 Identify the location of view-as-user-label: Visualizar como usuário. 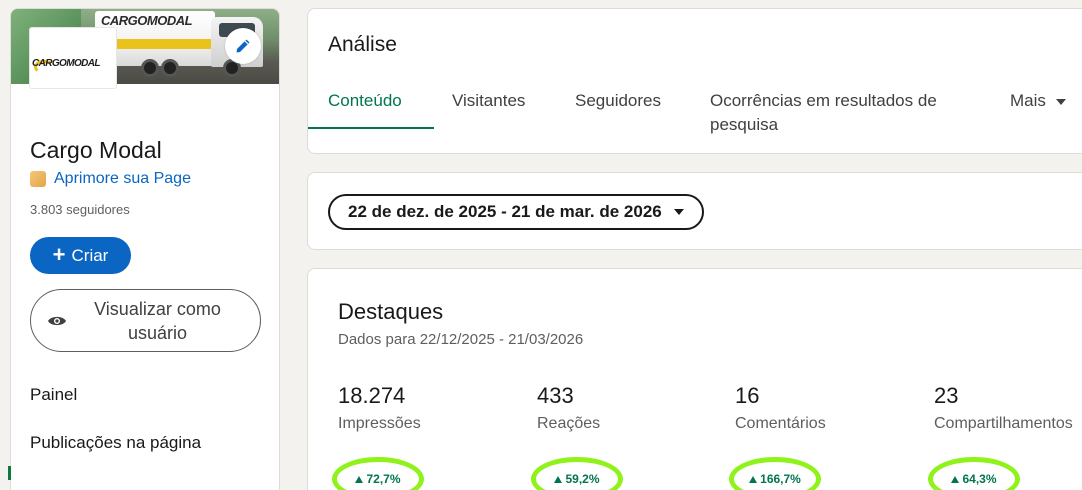
(157, 320).